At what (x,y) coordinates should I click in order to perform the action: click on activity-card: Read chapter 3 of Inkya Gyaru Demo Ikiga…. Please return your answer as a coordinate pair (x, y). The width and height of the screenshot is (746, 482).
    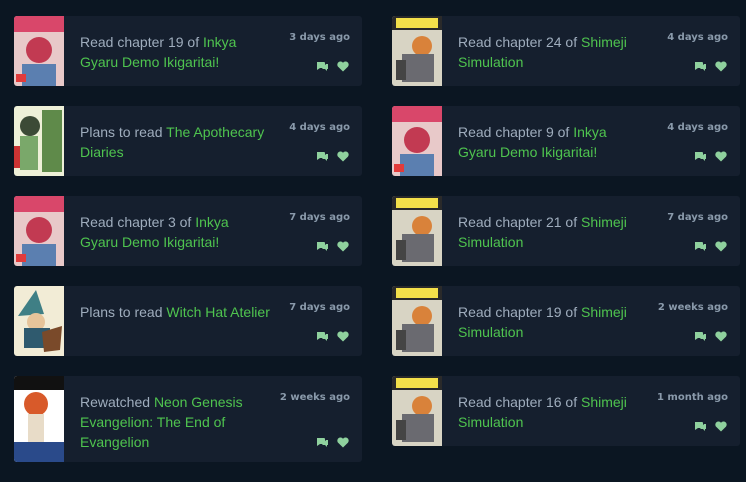
    Looking at the image, I should click on (188, 231).